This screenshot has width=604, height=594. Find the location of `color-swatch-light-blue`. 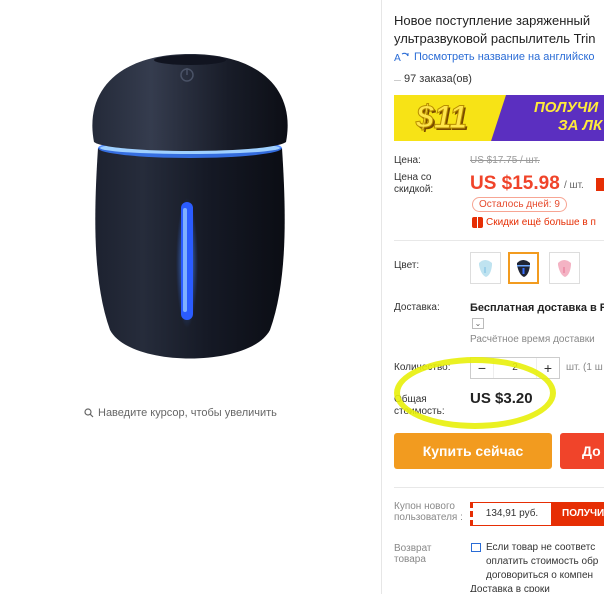

color-swatch-light-blue is located at coordinates (485, 268).